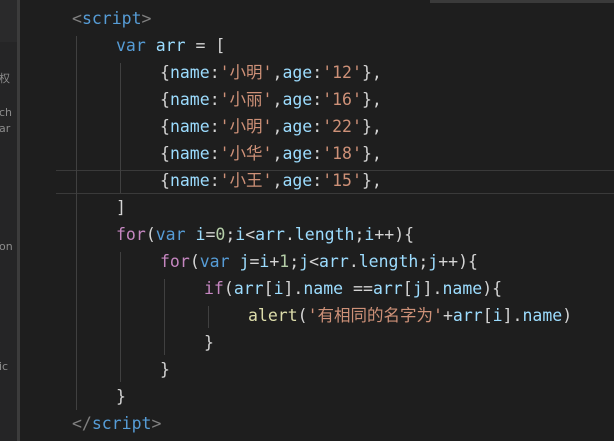  I want to click on code-line: {name:'小明',age:'22'},, so click(271, 126).